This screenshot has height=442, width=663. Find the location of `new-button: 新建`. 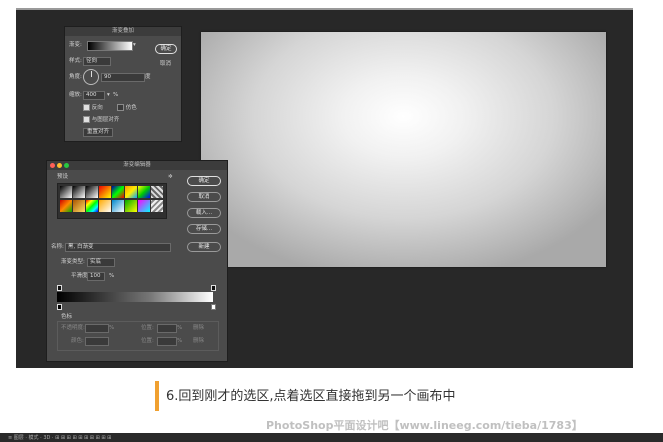

new-button: 新建 is located at coordinates (204, 247).